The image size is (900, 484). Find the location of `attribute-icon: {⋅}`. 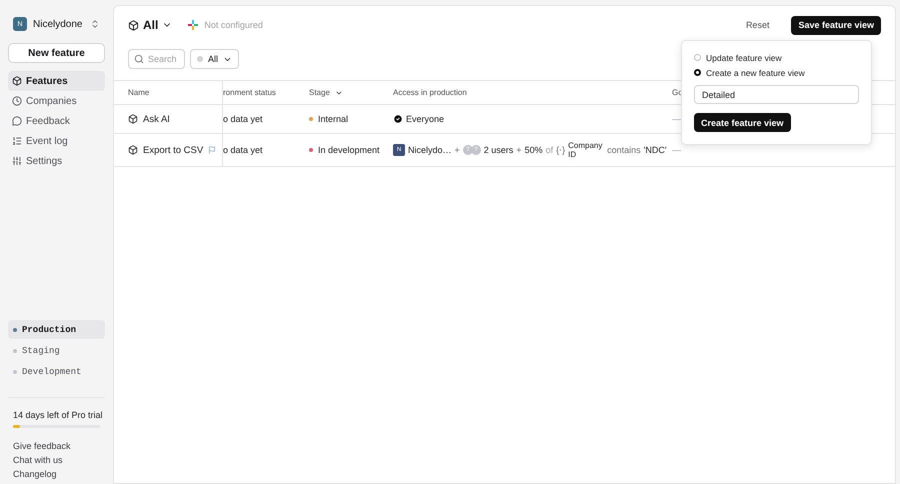

attribute-icon: {⋅} is located at coordinates (561, 150).